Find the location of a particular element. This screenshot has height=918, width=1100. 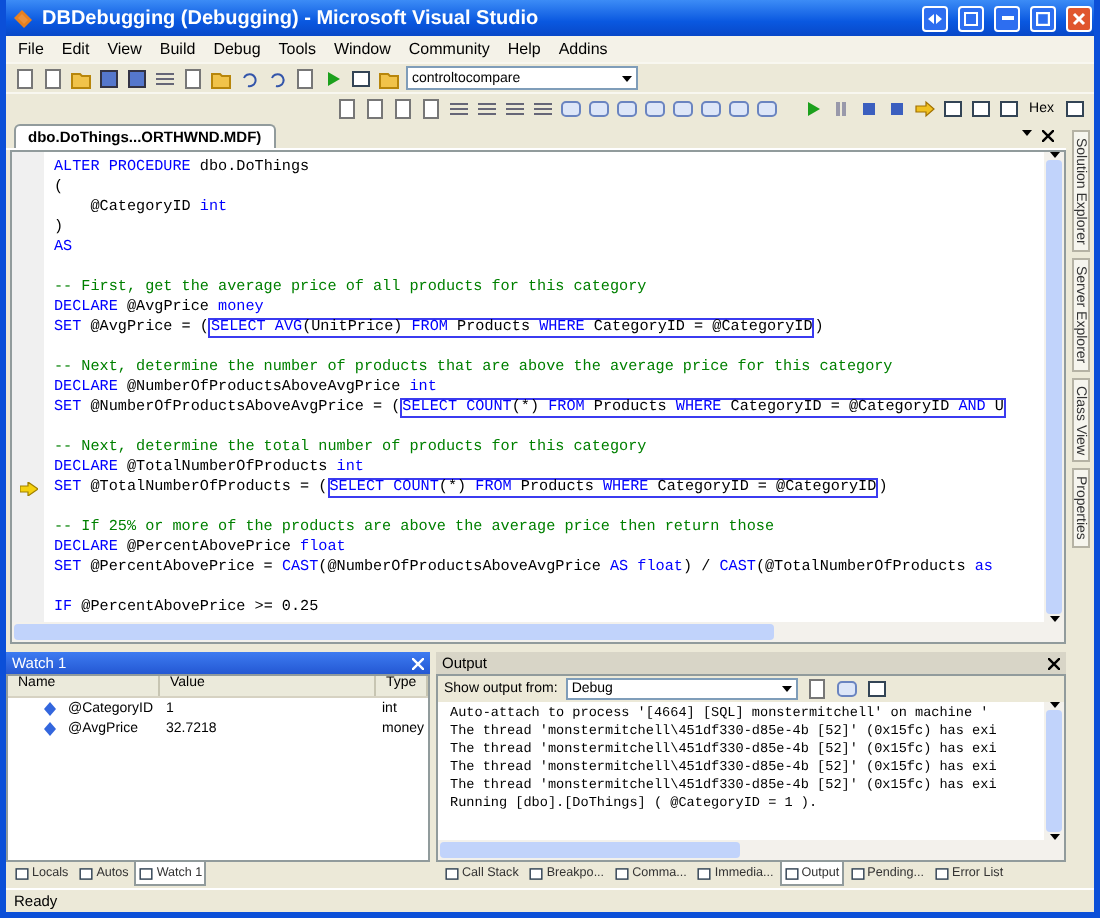

save-all-icon is located at coordinates (137, 78).